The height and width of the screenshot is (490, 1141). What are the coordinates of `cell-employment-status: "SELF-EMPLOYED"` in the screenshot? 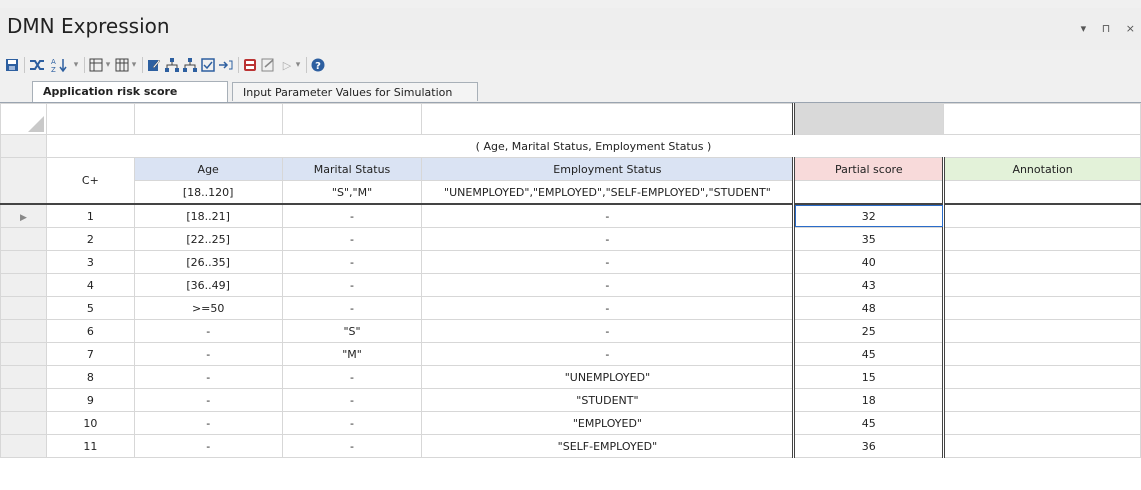 It's located at (608, 446).